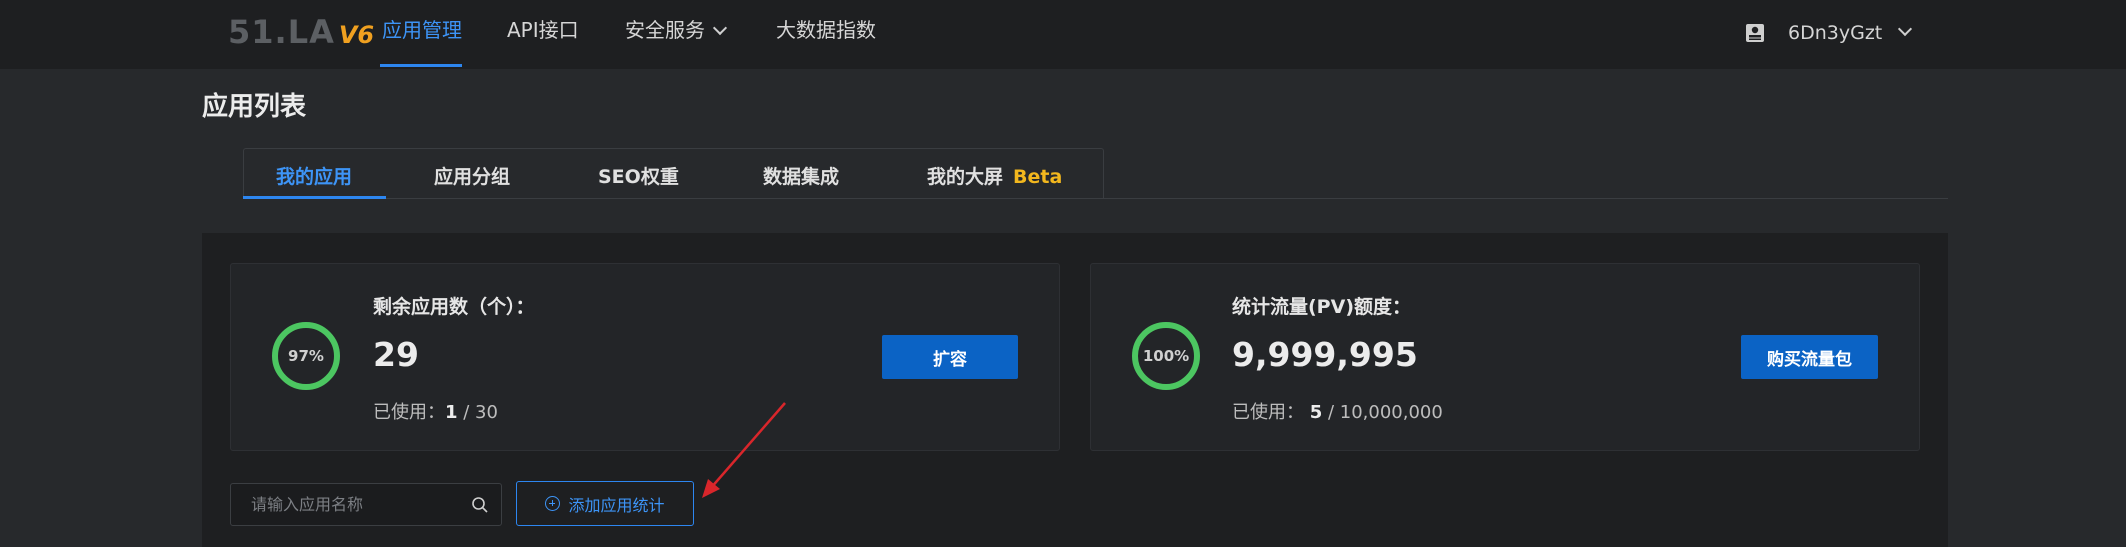 The image size is (2126, 547). What do you see at coordinates (396, 354) in the screenshot?
I see `card-value: 29` at bounding box center [396, 354].